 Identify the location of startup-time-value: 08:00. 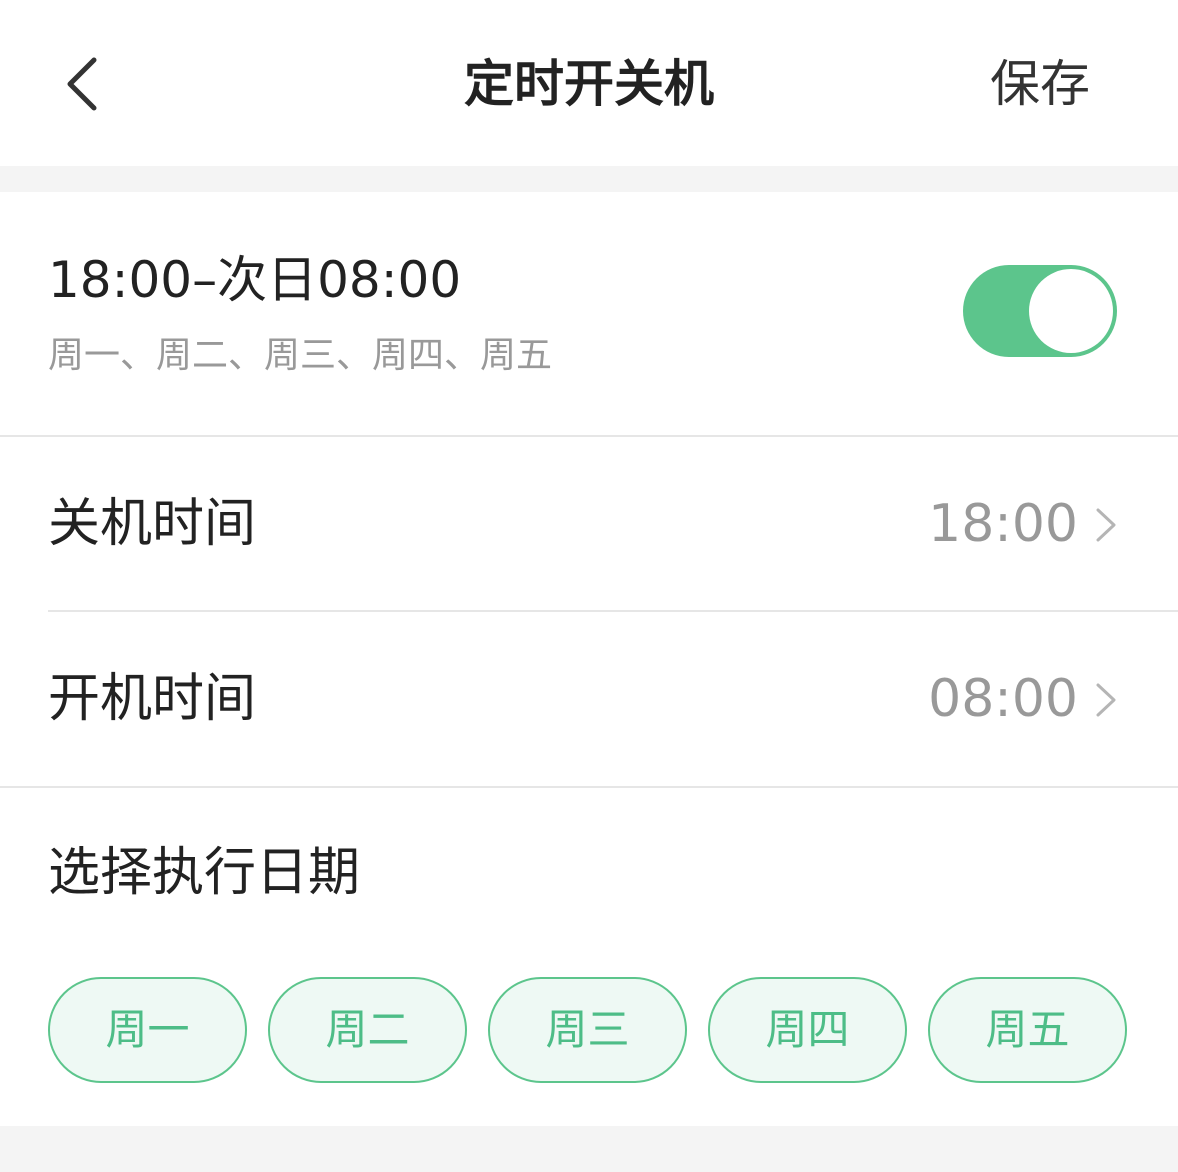
(1003, 699).